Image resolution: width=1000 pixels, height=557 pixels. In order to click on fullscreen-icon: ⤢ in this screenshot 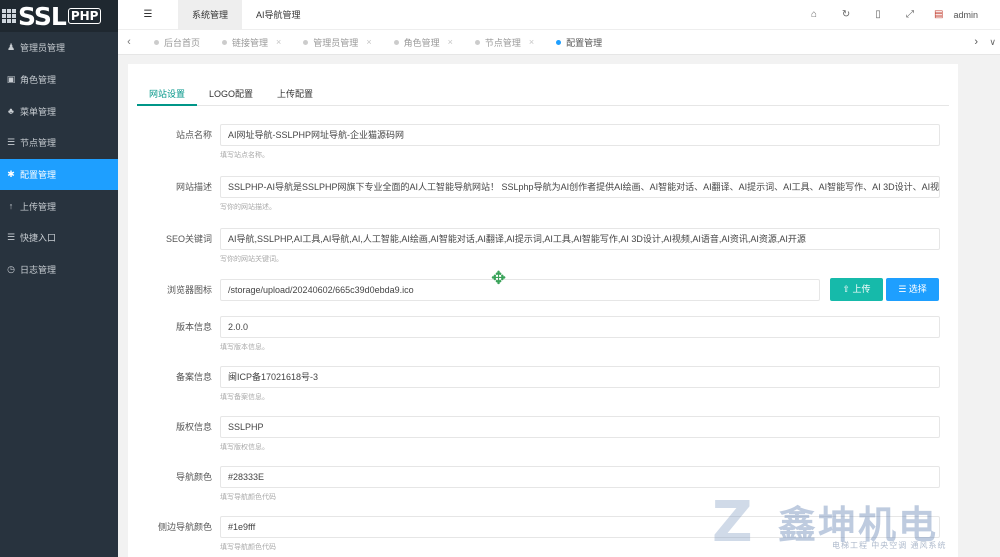, I will do `click(910, 14)`.